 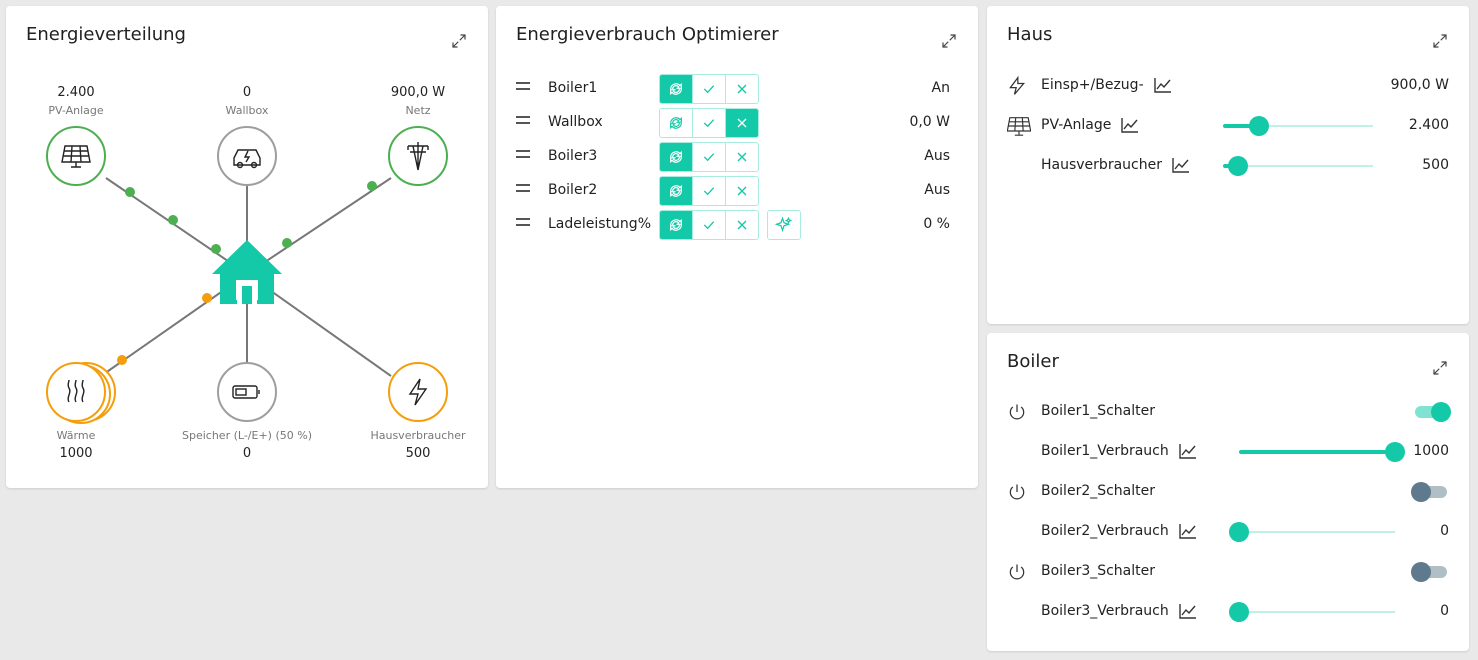 What do you see at coordinates (1105, 531) in the screenshot?
I see `row-label: Boiler2_Verbrauch` at bounding box center [1105, 531].